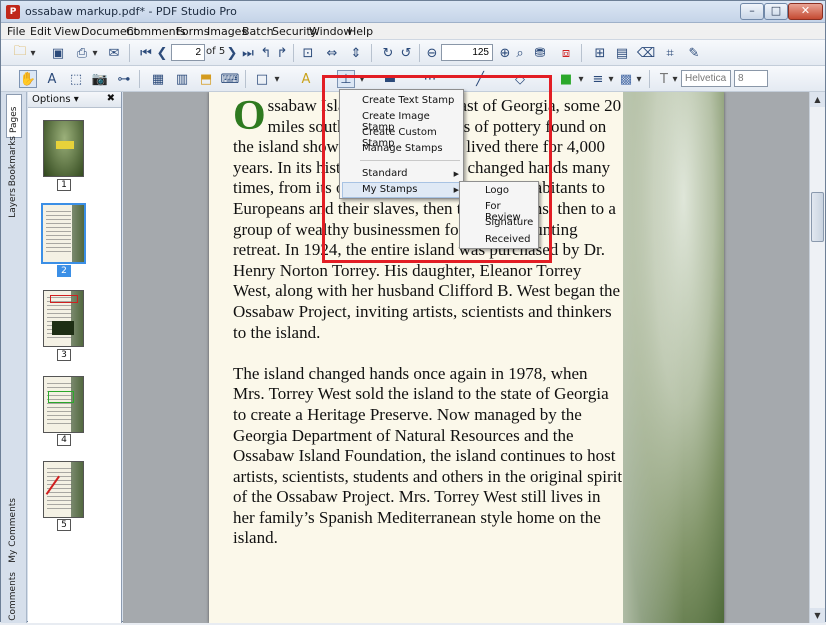 This screenshot has width=826, height=625. Describe the element at coordinates (64, 271) in the screenshot. I see `page-label-2: 2` at that location.